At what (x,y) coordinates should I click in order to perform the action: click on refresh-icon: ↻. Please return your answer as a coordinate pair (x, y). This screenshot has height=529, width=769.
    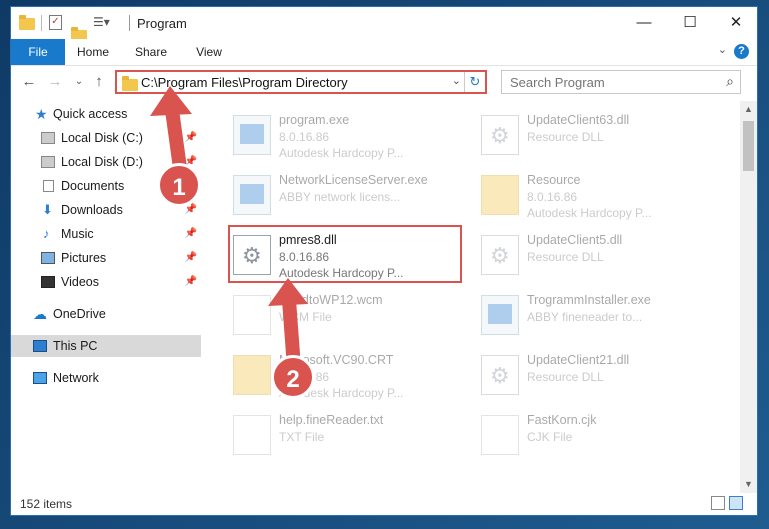
    Looking at the image, I should click on (474, 82).